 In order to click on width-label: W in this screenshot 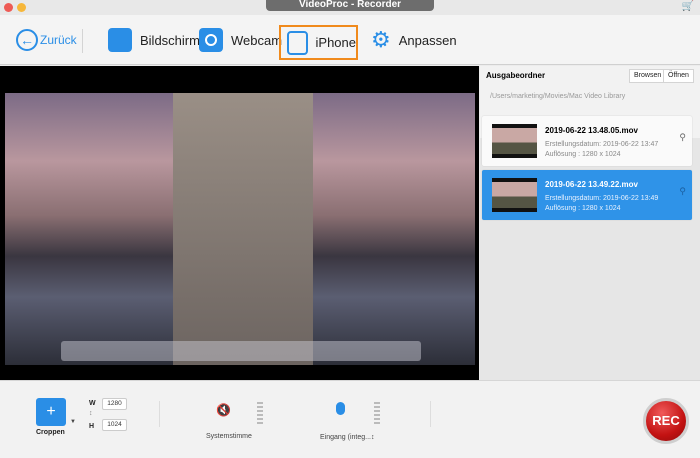, I will do `click(92, 403)`.